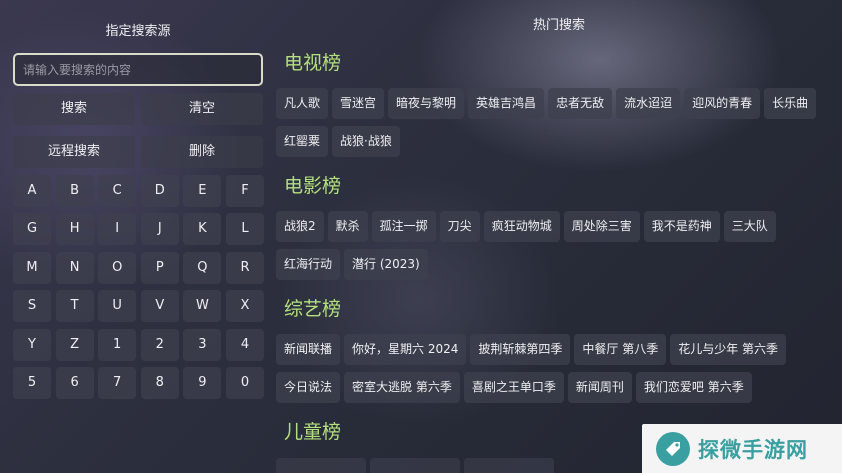 This screenshot has height=473, width=842. What do you see at coordinates (459, 226) in the screenshot?
I see `hot-search-chip: 刀尖` at bounding box center [459, 226].